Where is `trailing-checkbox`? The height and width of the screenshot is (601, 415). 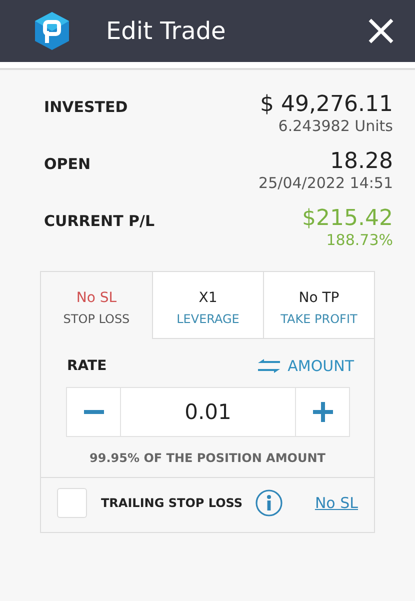
trailing-checkbox is located at coordinates (72, 503).